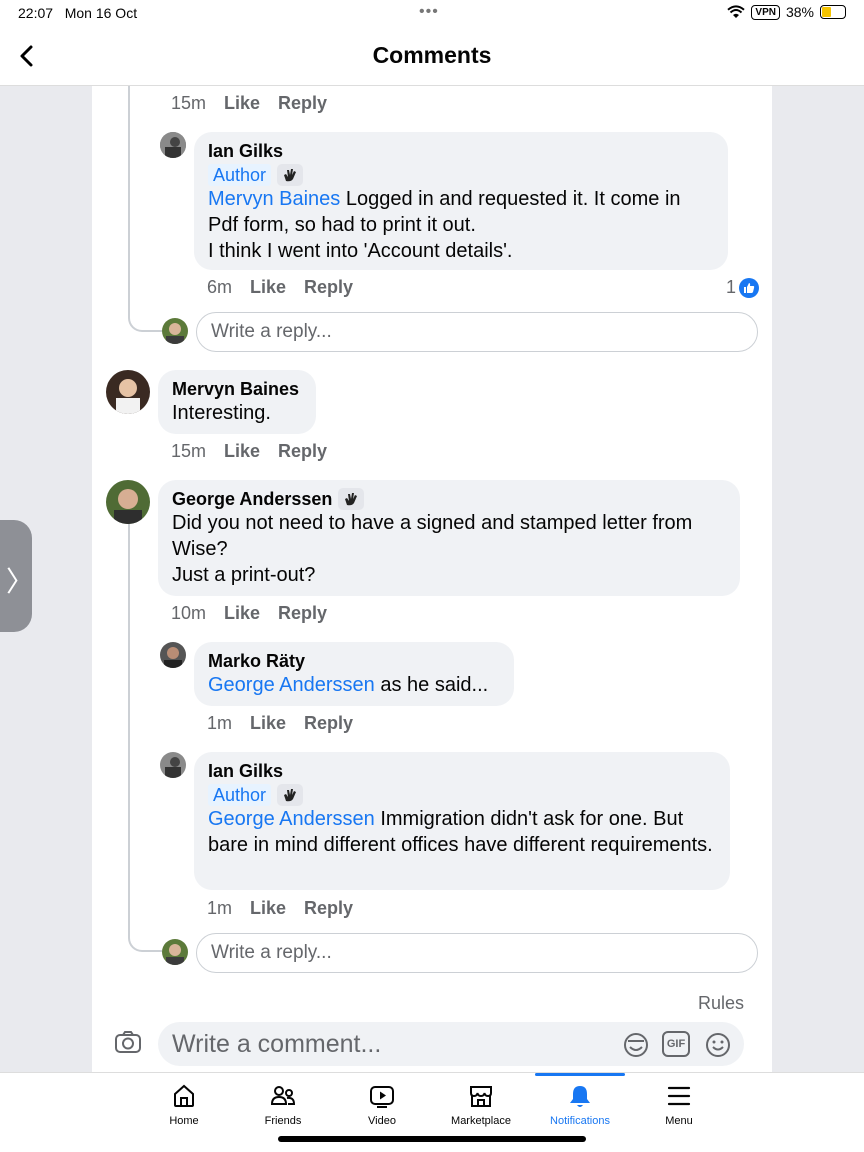 The width and height of the screenshot is (864, 1152). What do you see at coordinates (360, 251) in the screenshot?
I see `comment-text-line2: I think I went into 'Account details'.` at bounding box center [360, 251].